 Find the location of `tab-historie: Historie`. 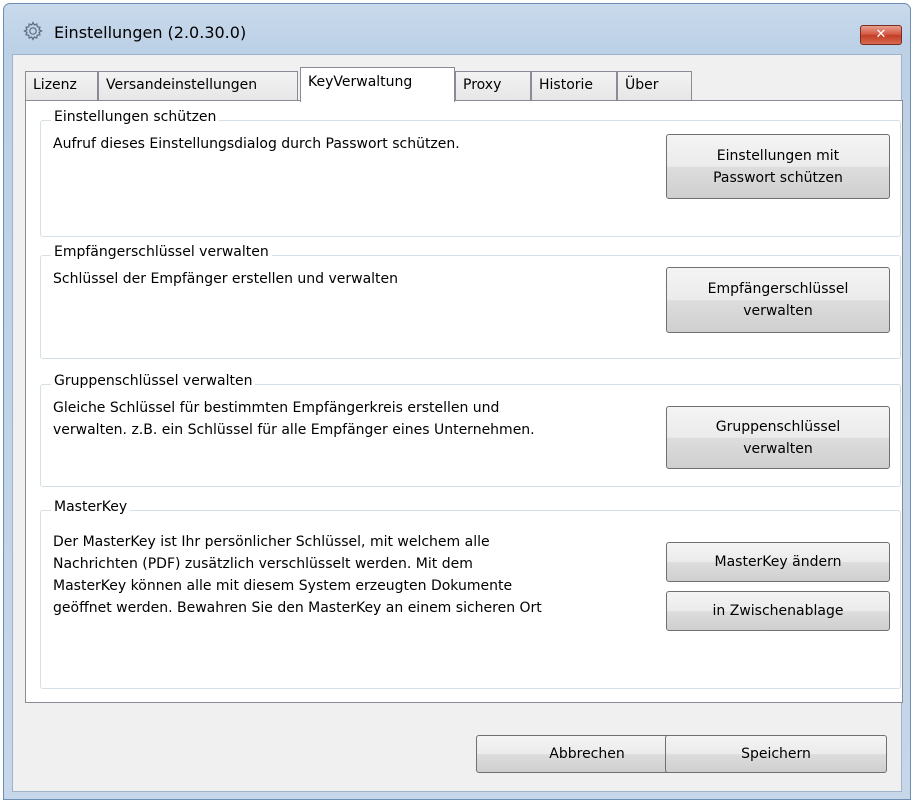

tab-historie: Historie is located at coordinates (574, 86).